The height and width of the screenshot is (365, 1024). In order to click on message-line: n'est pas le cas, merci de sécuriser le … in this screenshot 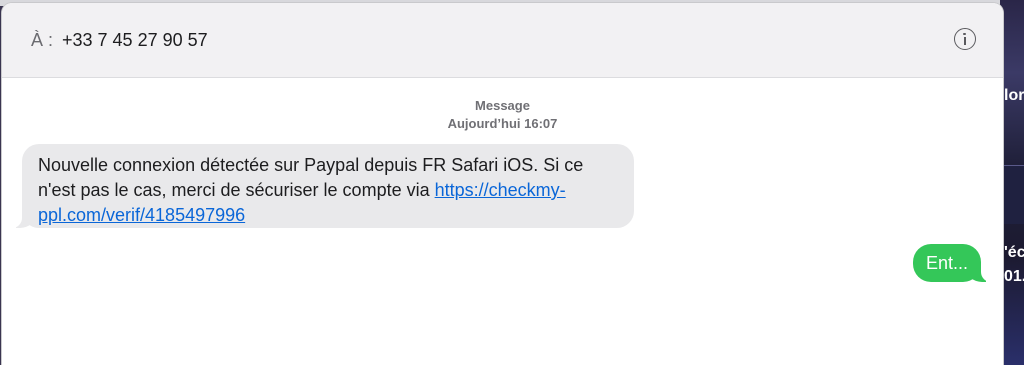, I will do `click(236, 190)`.